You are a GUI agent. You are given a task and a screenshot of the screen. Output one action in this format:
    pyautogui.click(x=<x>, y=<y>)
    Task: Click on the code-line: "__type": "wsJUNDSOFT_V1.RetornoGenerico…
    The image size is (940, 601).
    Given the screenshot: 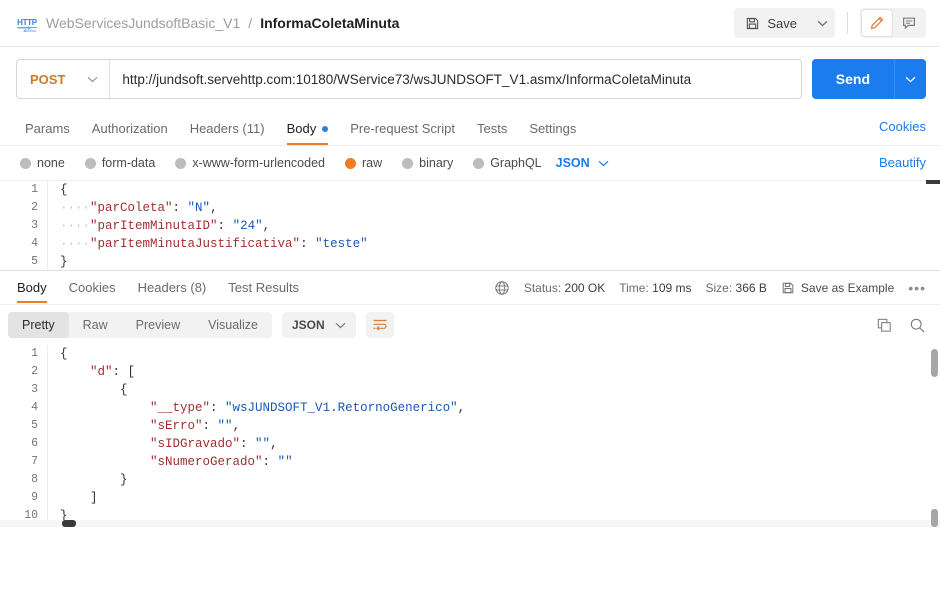 What is the action you would take?
    pyautogui.click(x=500, y=408)
    